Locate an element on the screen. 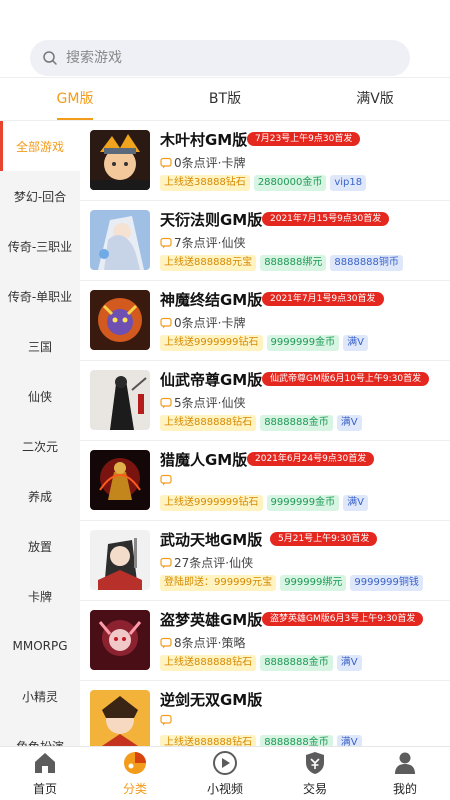  sidebar-item-rpg: 角色扮演 is located at coordinates (40, 734).